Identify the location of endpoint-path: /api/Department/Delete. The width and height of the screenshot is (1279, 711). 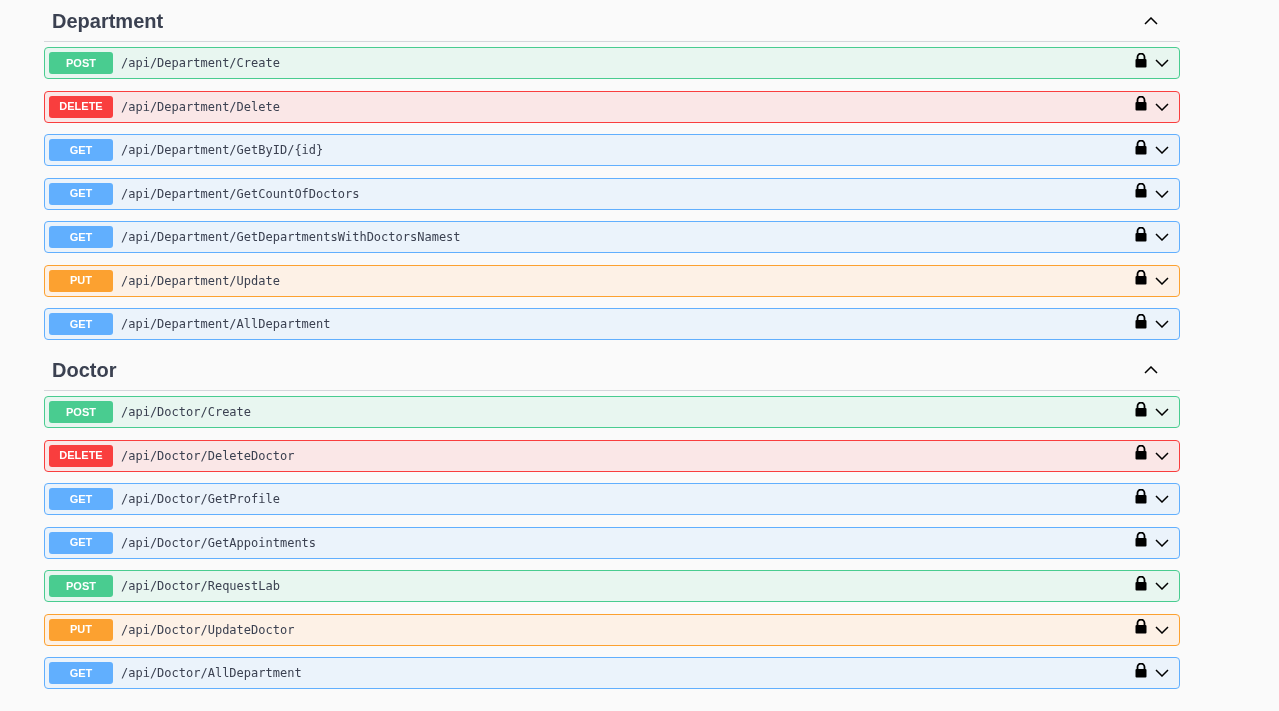
(201, 107).